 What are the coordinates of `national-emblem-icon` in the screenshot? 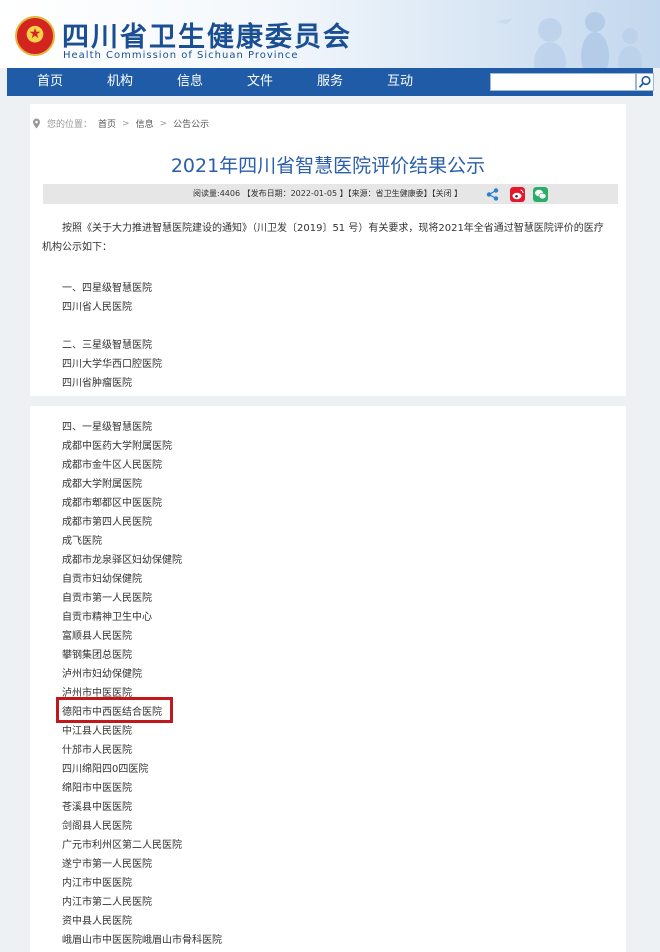 It's located at (35, 36).